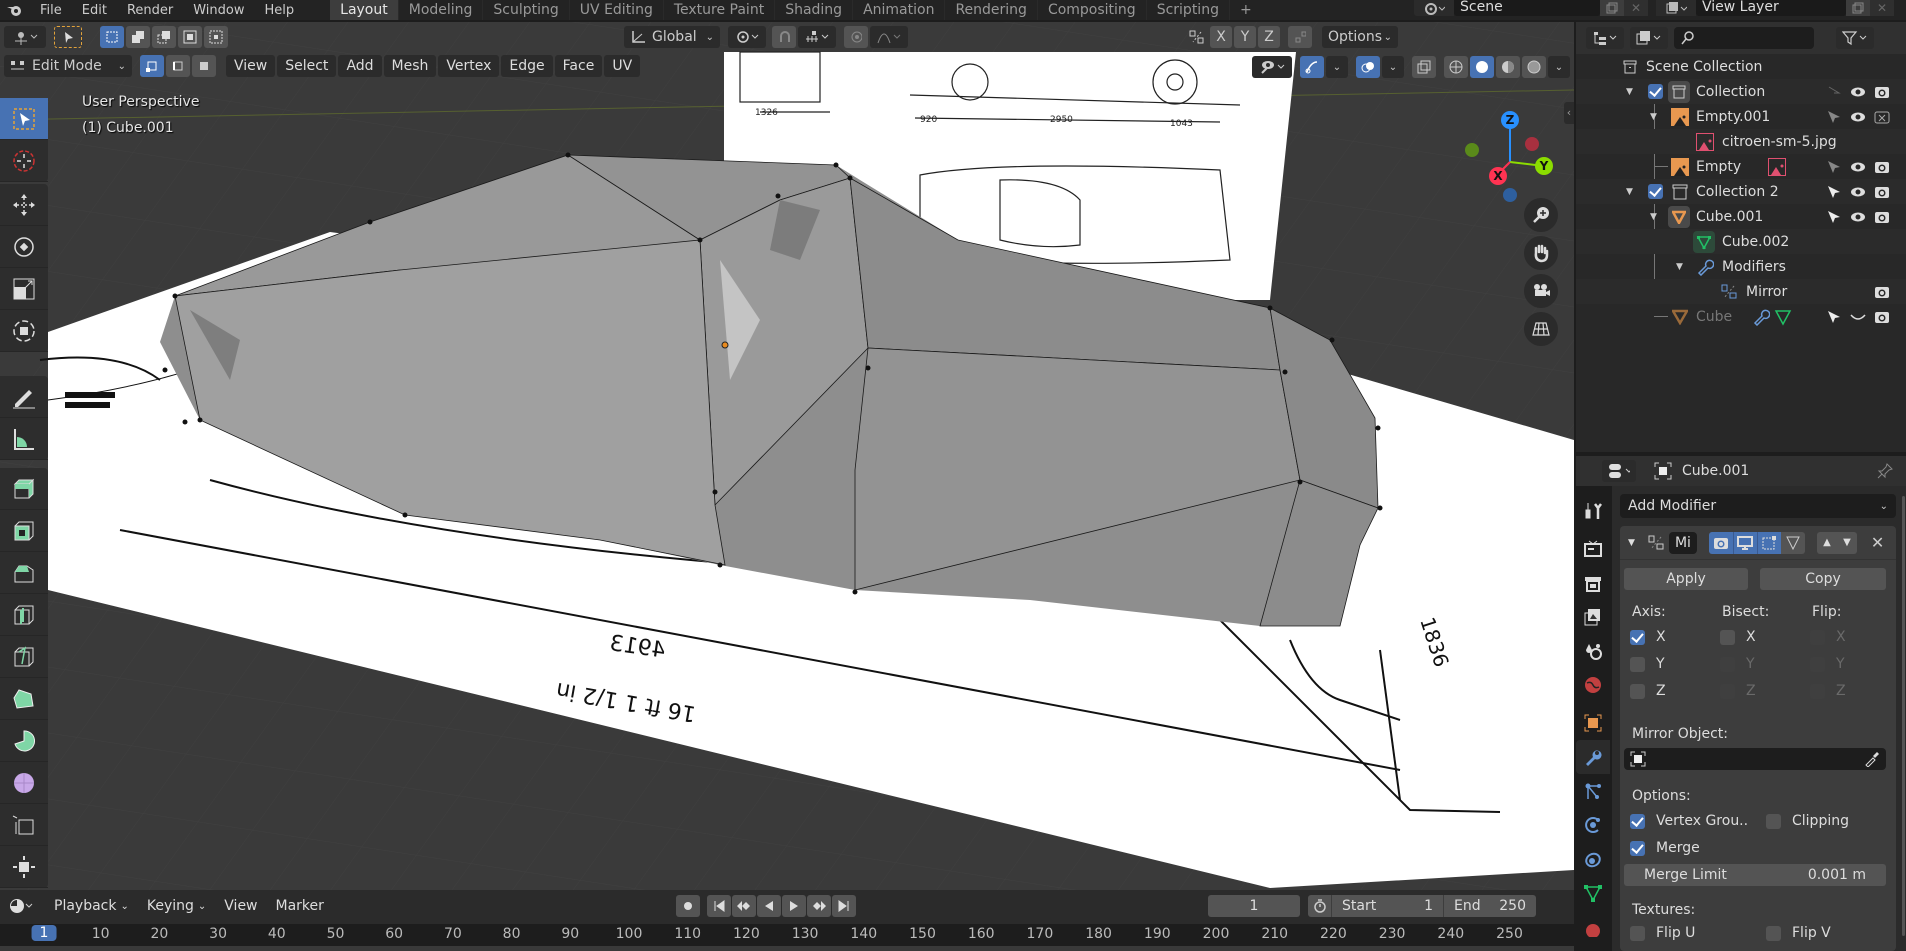 The height and width of the screenshot is (951, 1906). Describe the element at coordinates (1846, 542) in the screenshot. I see `move-down-button: ▼` at that location.